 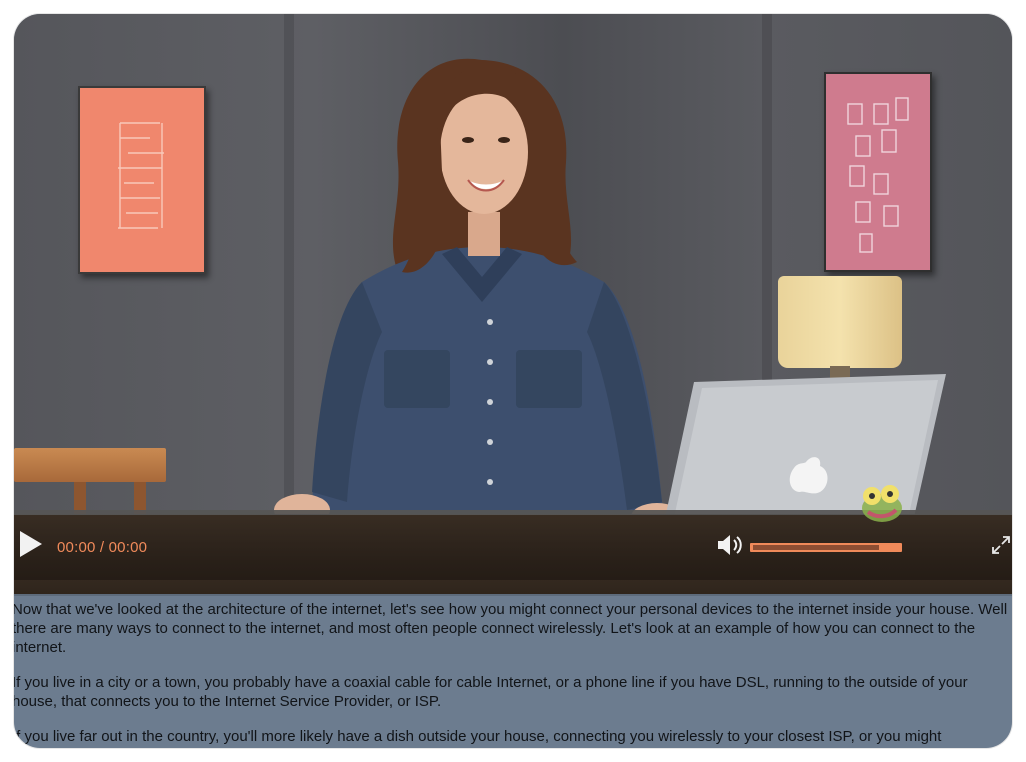 I want to click on volume-button, so click(x=730, y=545).